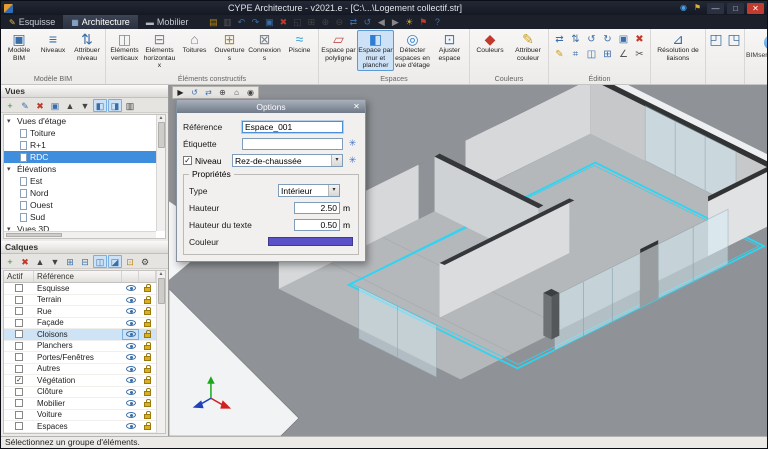  Describe the element at coordinates (437, 22) in the screenshot. I see `help-icon: ?` at that location.